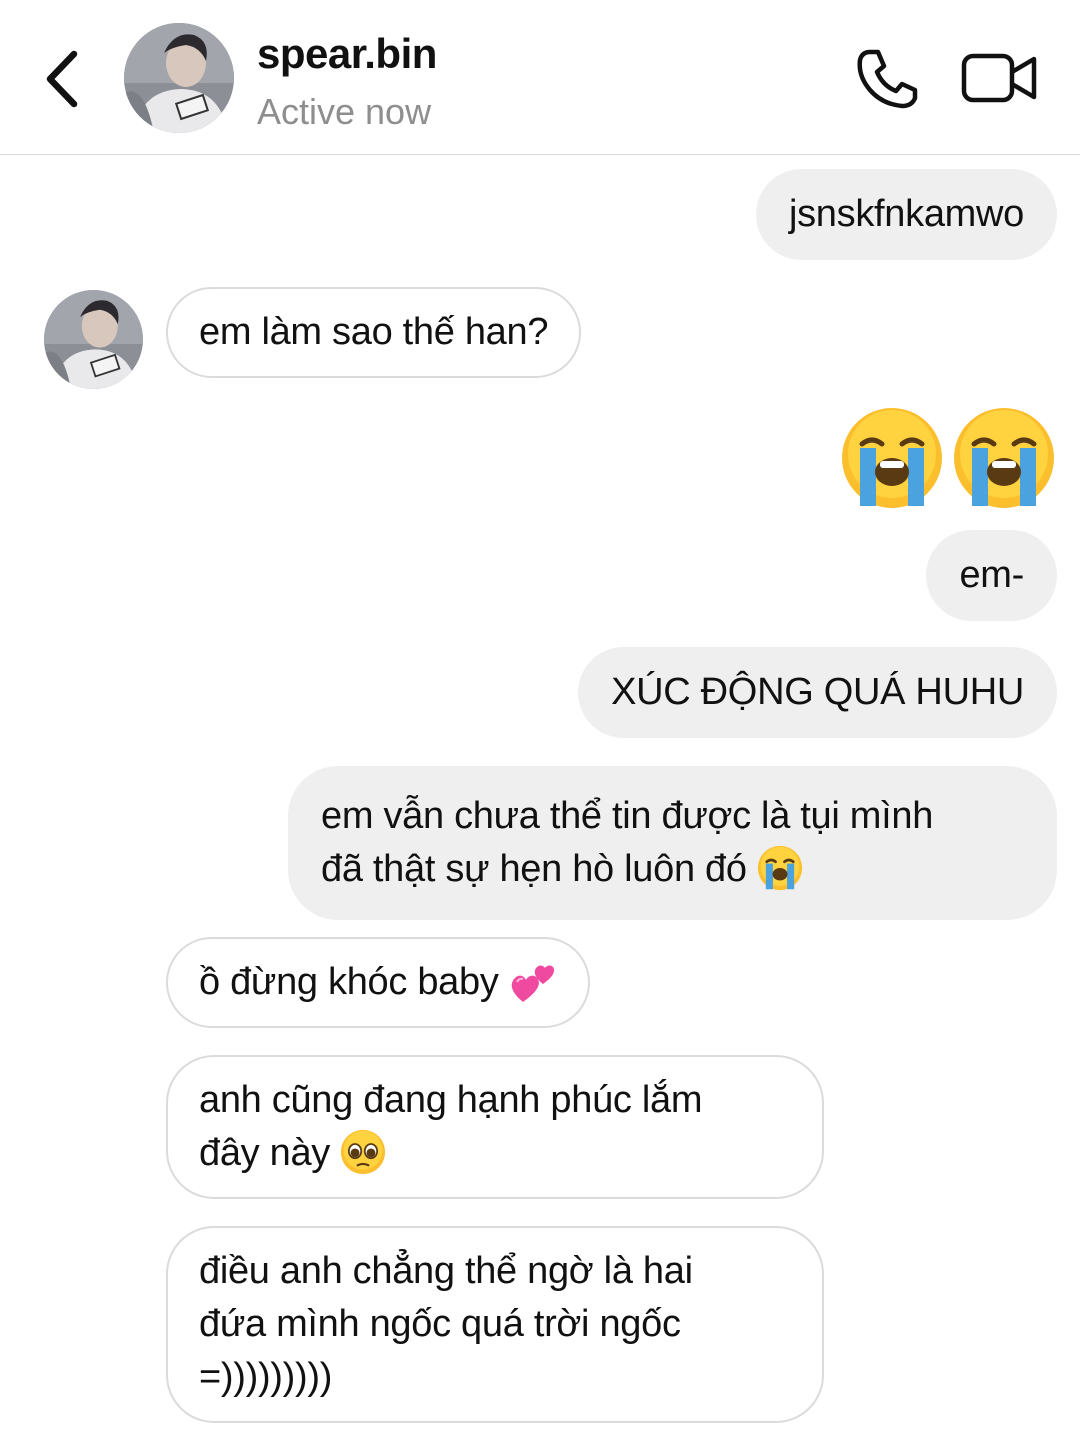 The image size is (1080, 1439). What do you see at coordinates (440, 1324) in the screenshot?
I see `message-text-line: đứa mình ngốc quá trời ngốc` at bounding box center [440, 1324].